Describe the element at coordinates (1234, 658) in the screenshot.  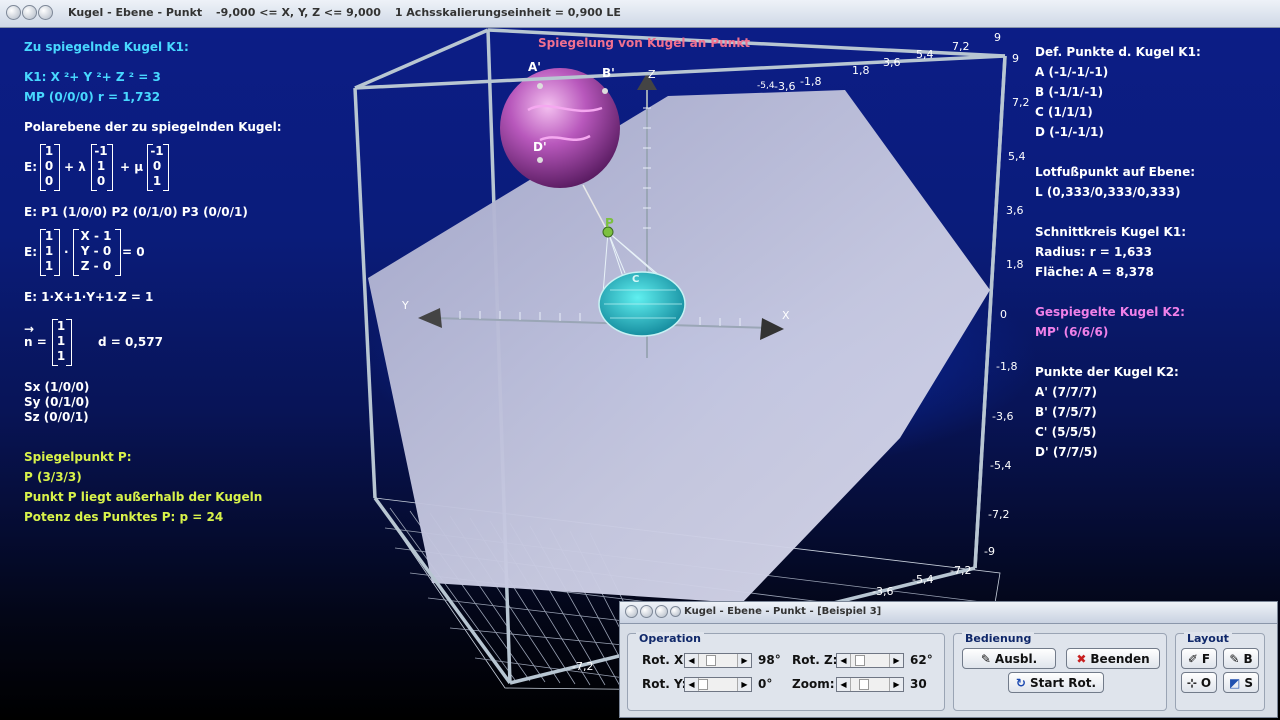
I see `paint-icon: ✎` at that location.